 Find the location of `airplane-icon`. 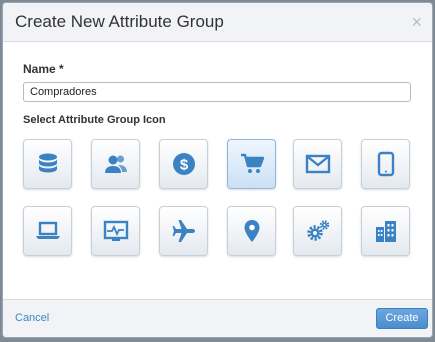

airplane-icon is located at coordinates (184, 231).